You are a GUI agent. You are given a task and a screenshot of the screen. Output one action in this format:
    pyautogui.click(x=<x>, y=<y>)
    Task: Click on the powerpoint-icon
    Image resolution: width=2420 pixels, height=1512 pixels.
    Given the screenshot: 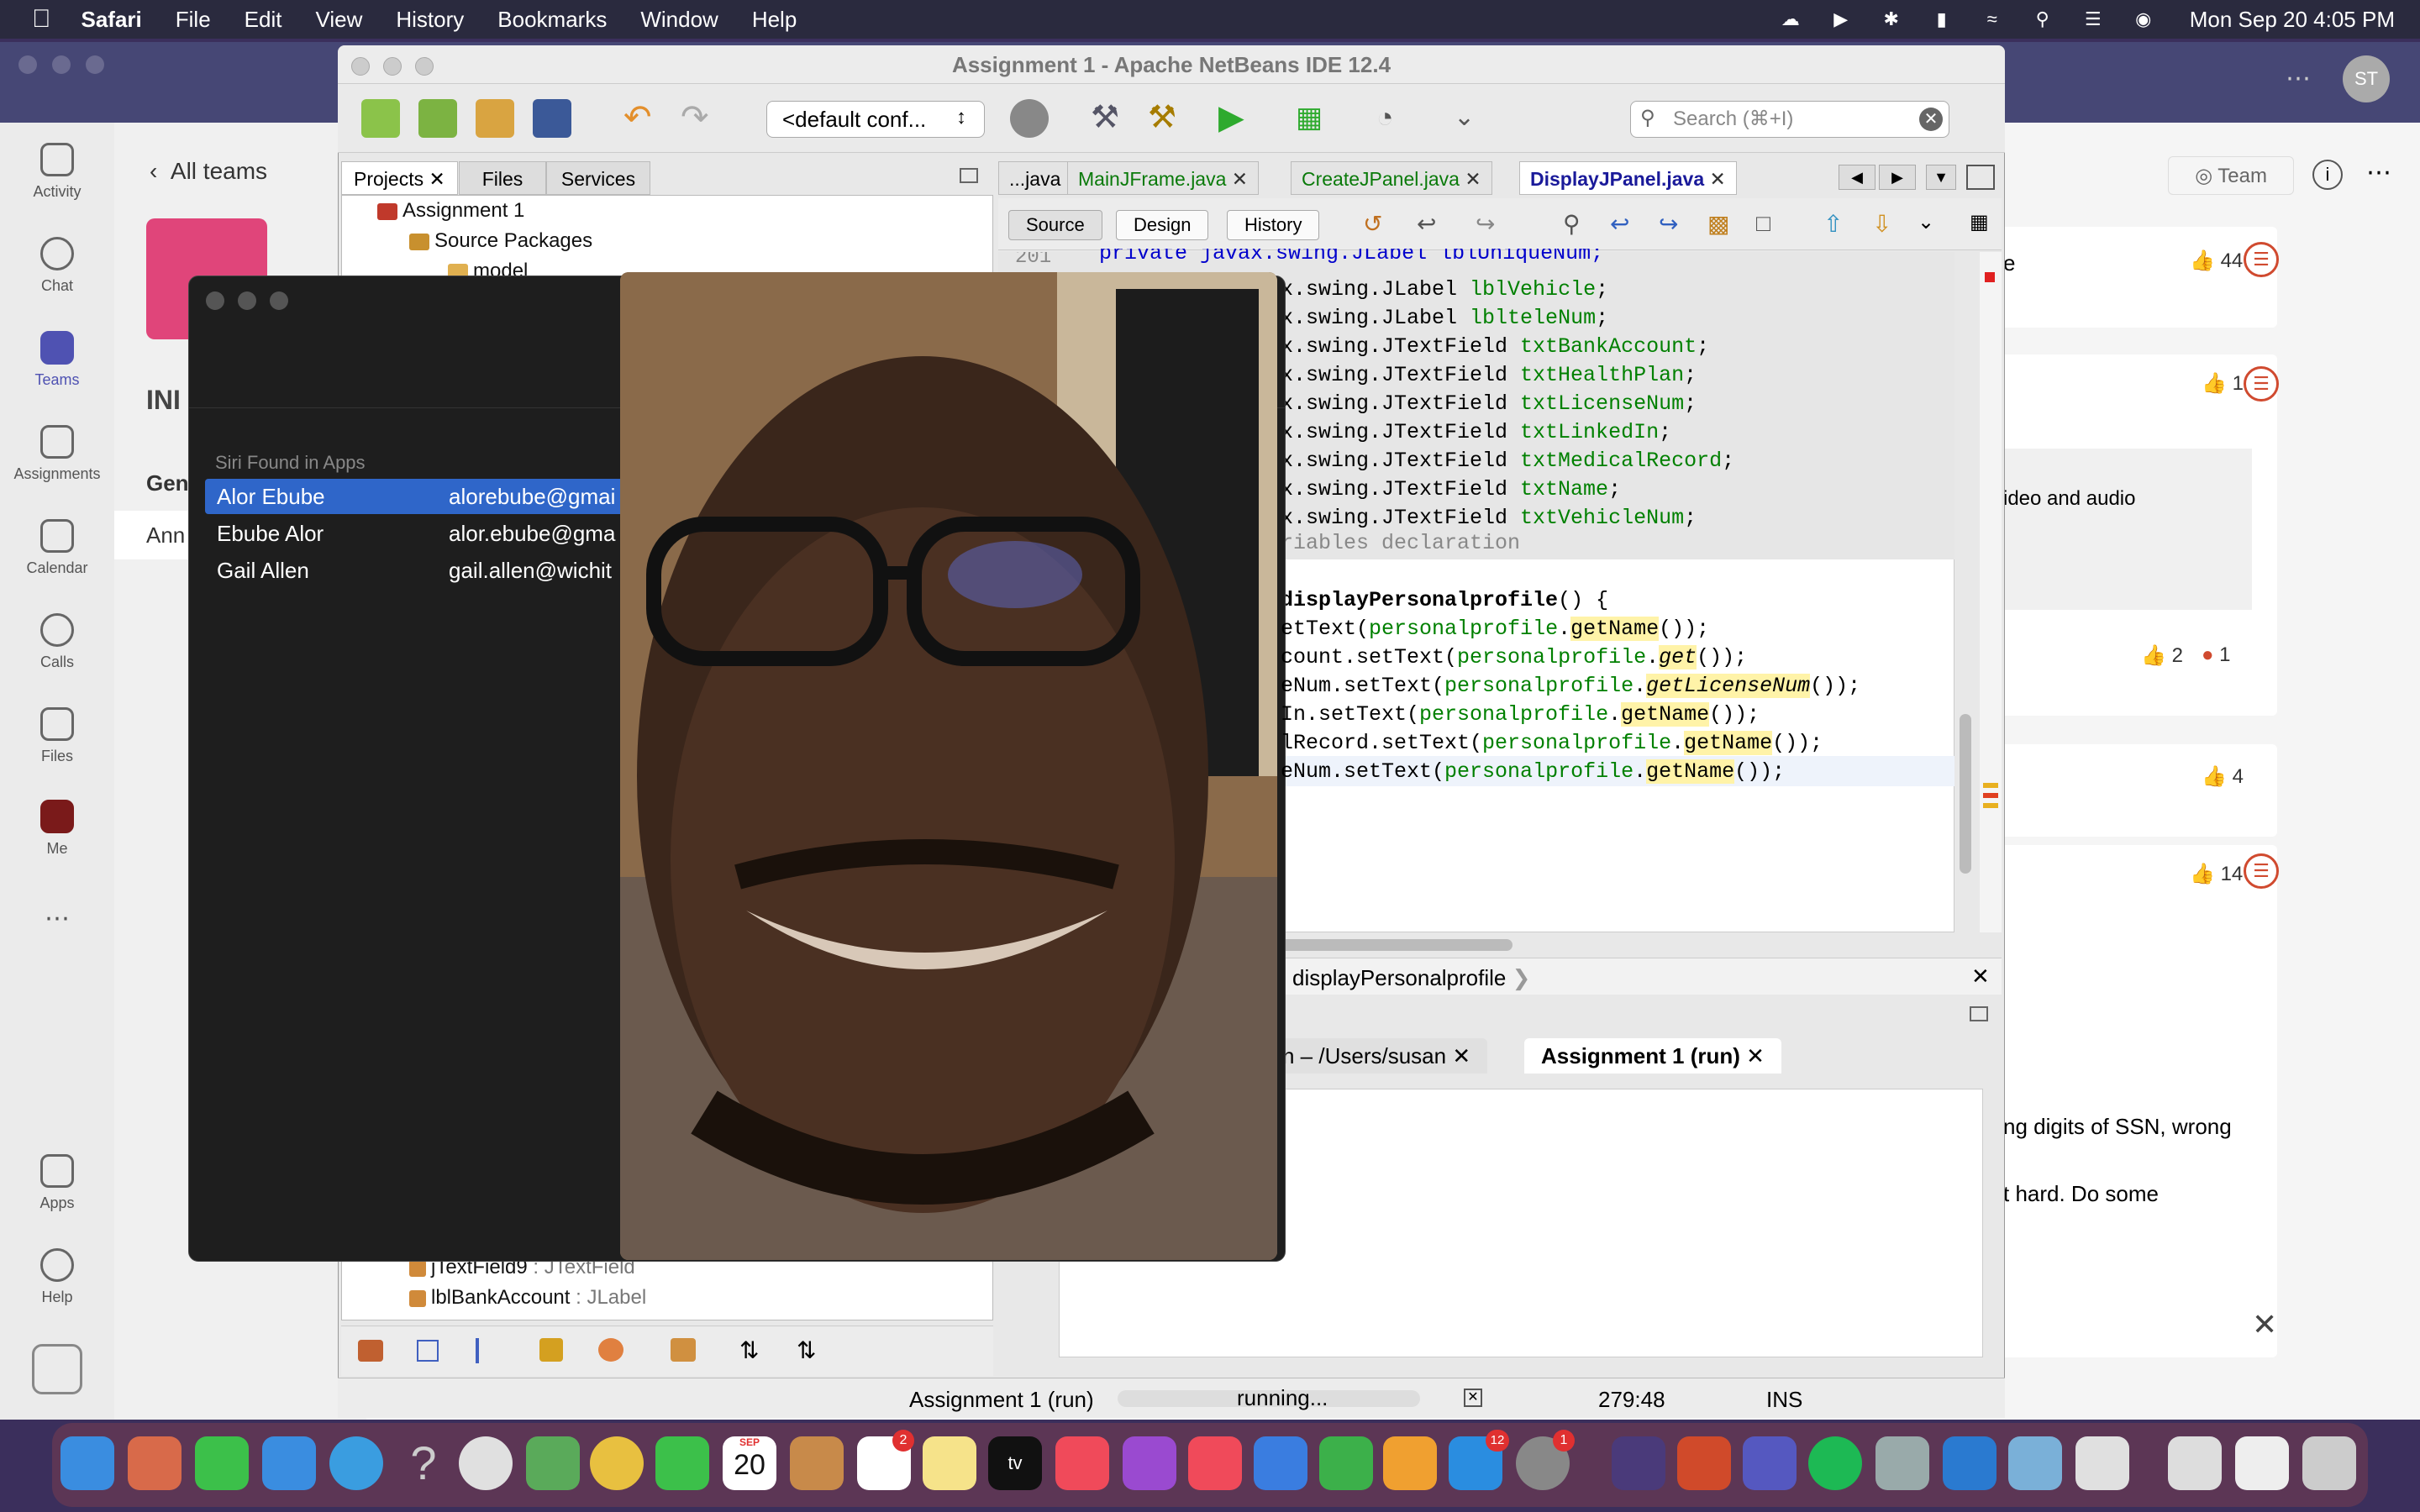 What is the action you would take?
    pyautogui.click(x=1704, y=1463)
    